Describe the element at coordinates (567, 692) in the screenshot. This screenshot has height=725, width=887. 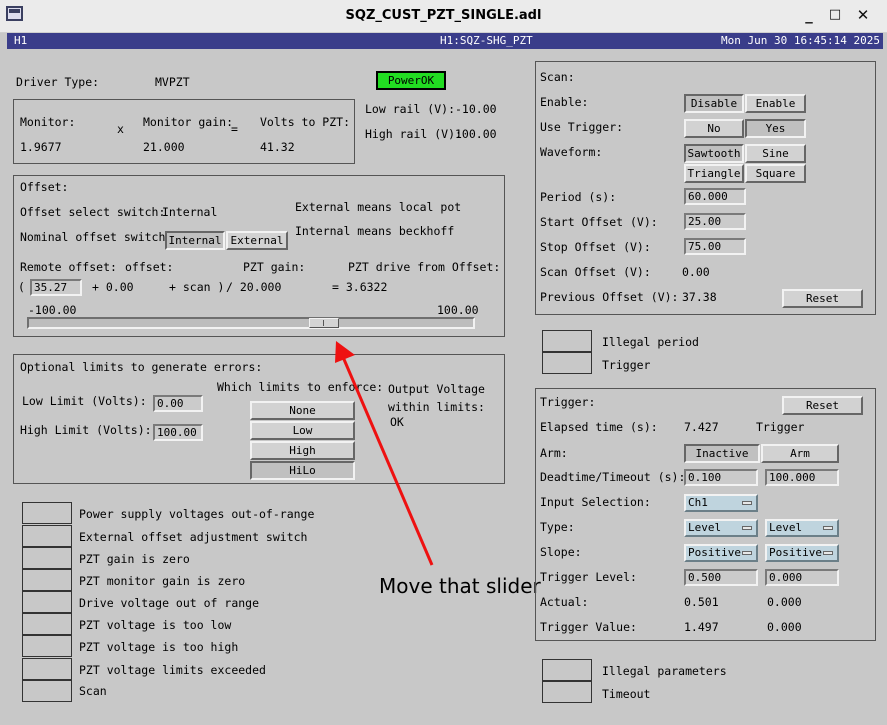
I see `timeout-indicator` at that location.